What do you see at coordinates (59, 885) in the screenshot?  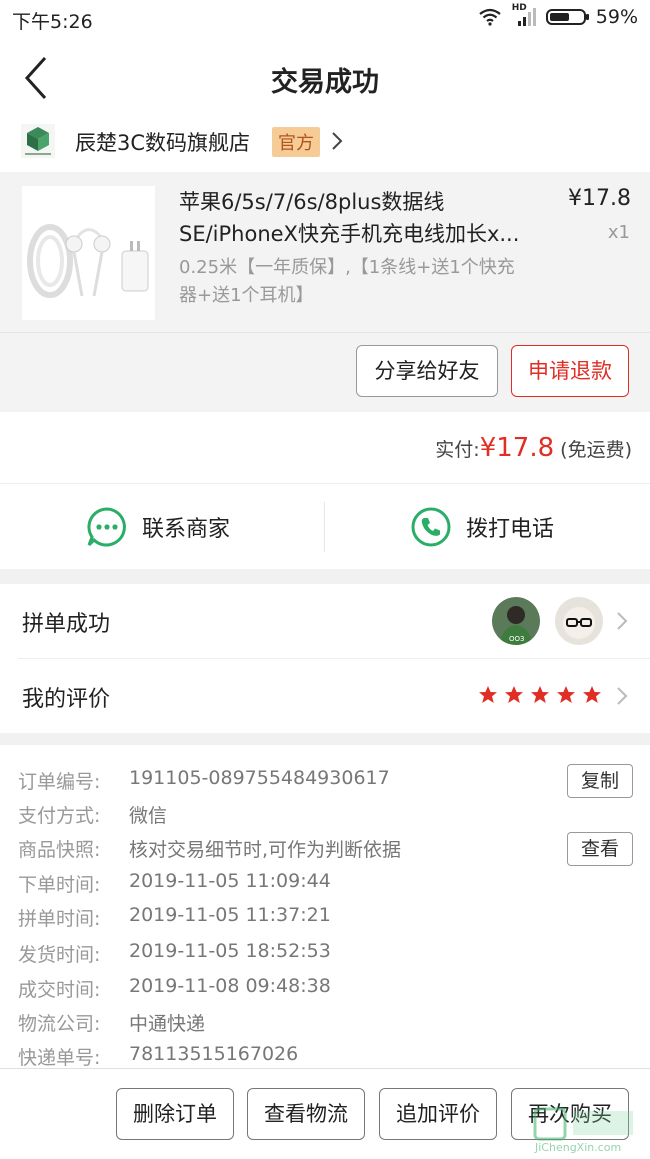 I see `detail-label: 下单时间:` at bounding box center [59, 885].